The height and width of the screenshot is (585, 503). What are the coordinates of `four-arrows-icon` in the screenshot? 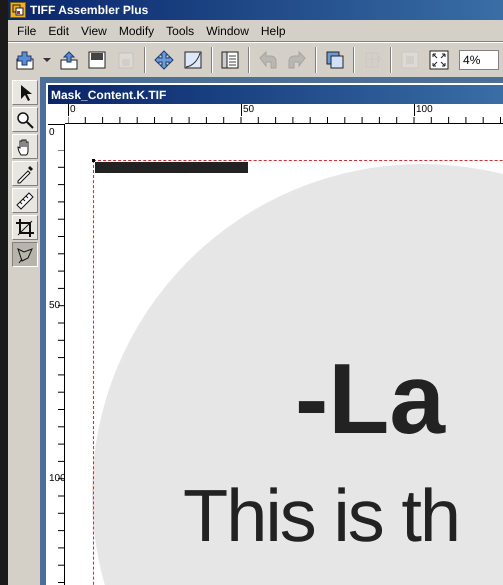 It's located at (164, 60).